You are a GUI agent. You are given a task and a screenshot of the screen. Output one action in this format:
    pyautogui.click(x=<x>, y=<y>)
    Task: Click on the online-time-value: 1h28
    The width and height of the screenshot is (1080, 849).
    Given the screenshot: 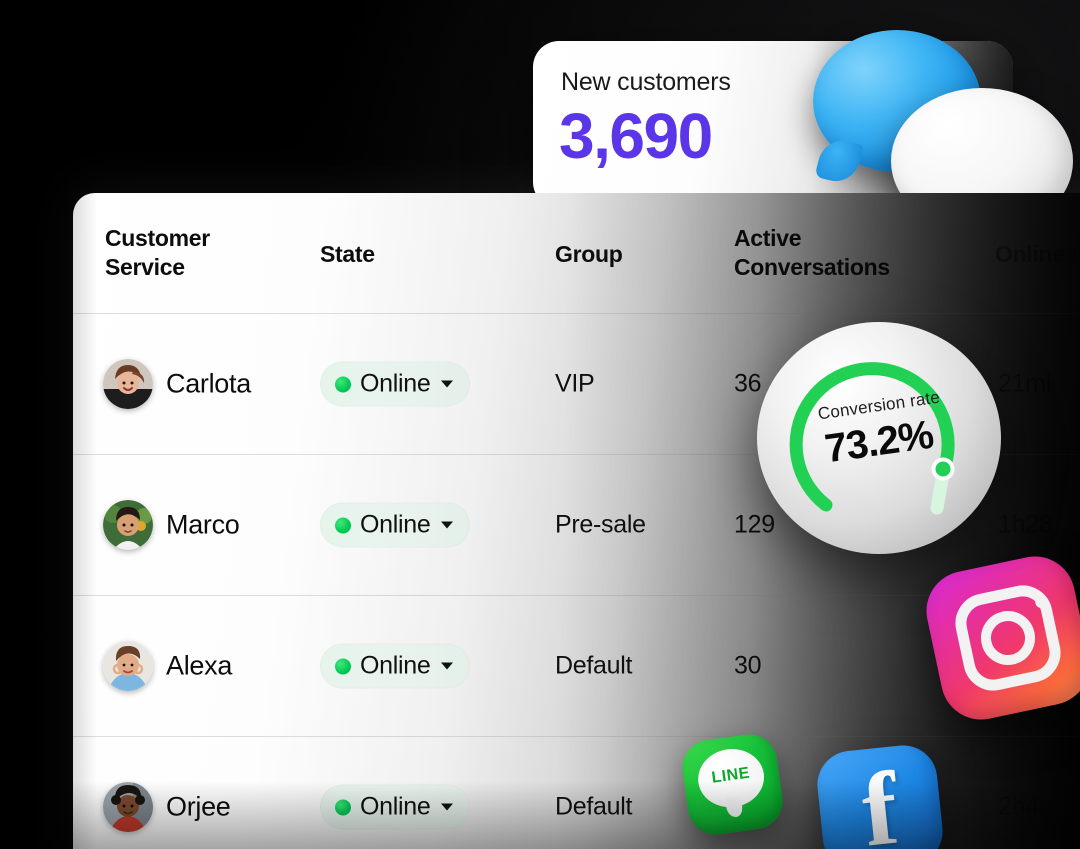 What is the action you would take?
    pyautogui.click(x=1025, y=524)
    